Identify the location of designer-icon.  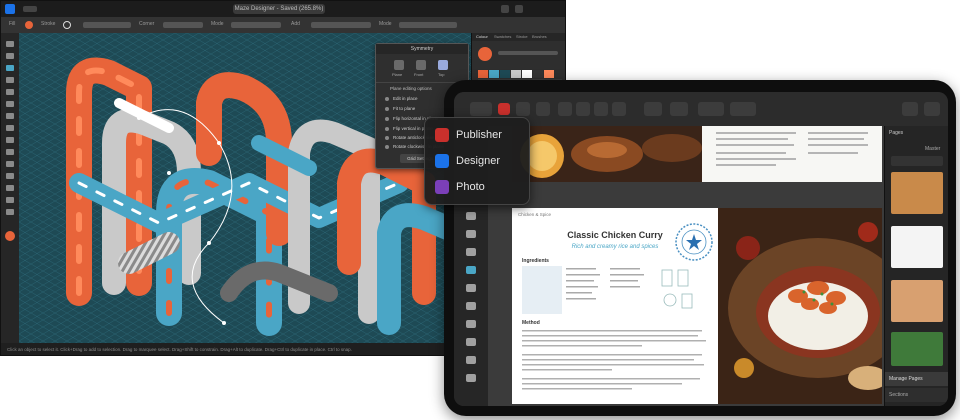
(442, 161).